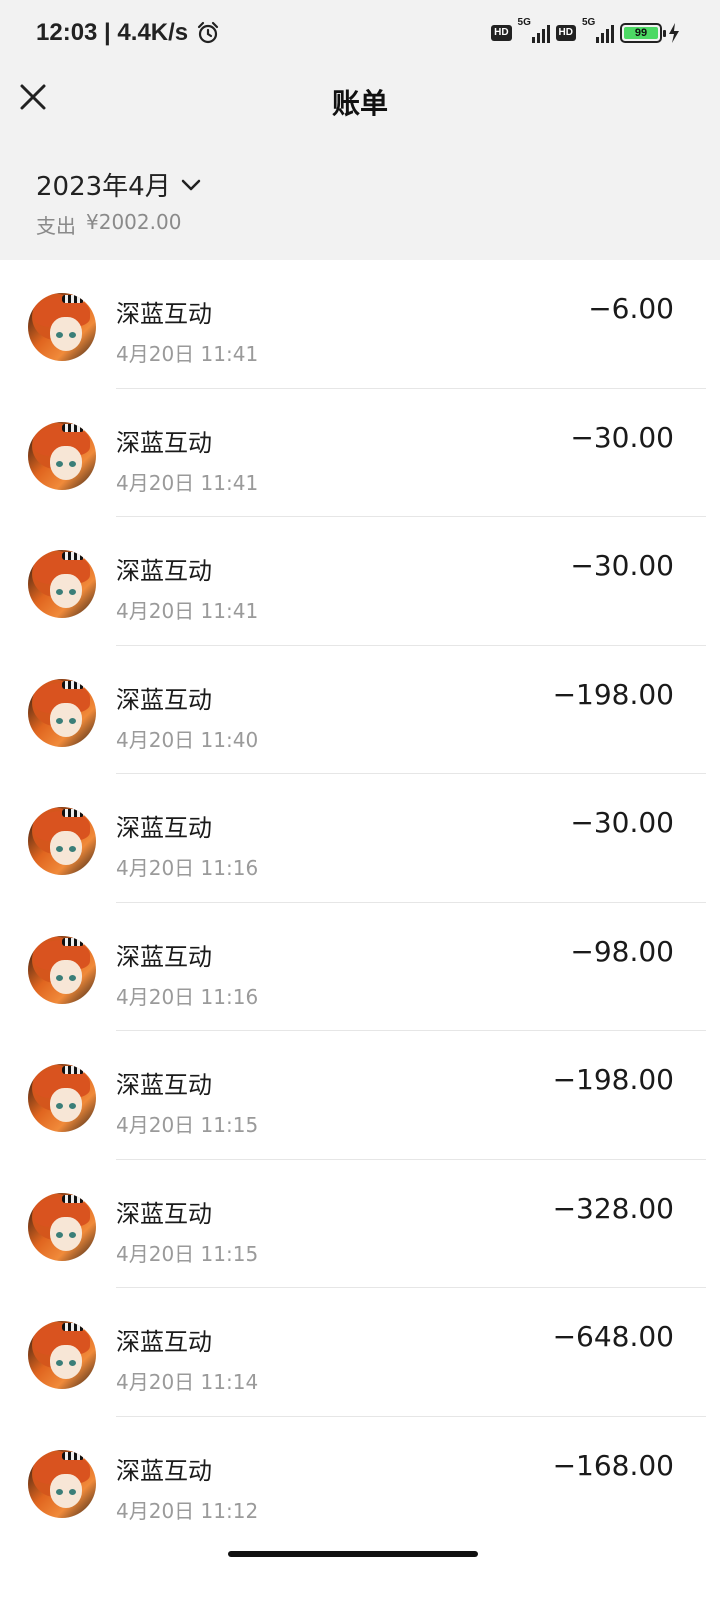 Image resolution: width=720 pixels, height=1600 pixels. I want to click on transaction-row: 深蓝互动 4月20日 11:14 −648.00, so click(360, 1352).